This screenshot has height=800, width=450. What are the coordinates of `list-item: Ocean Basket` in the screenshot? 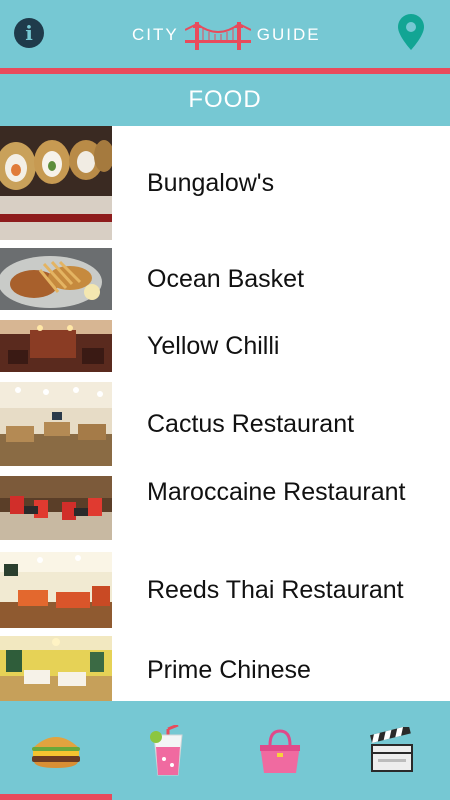 It's located at (225, 279).